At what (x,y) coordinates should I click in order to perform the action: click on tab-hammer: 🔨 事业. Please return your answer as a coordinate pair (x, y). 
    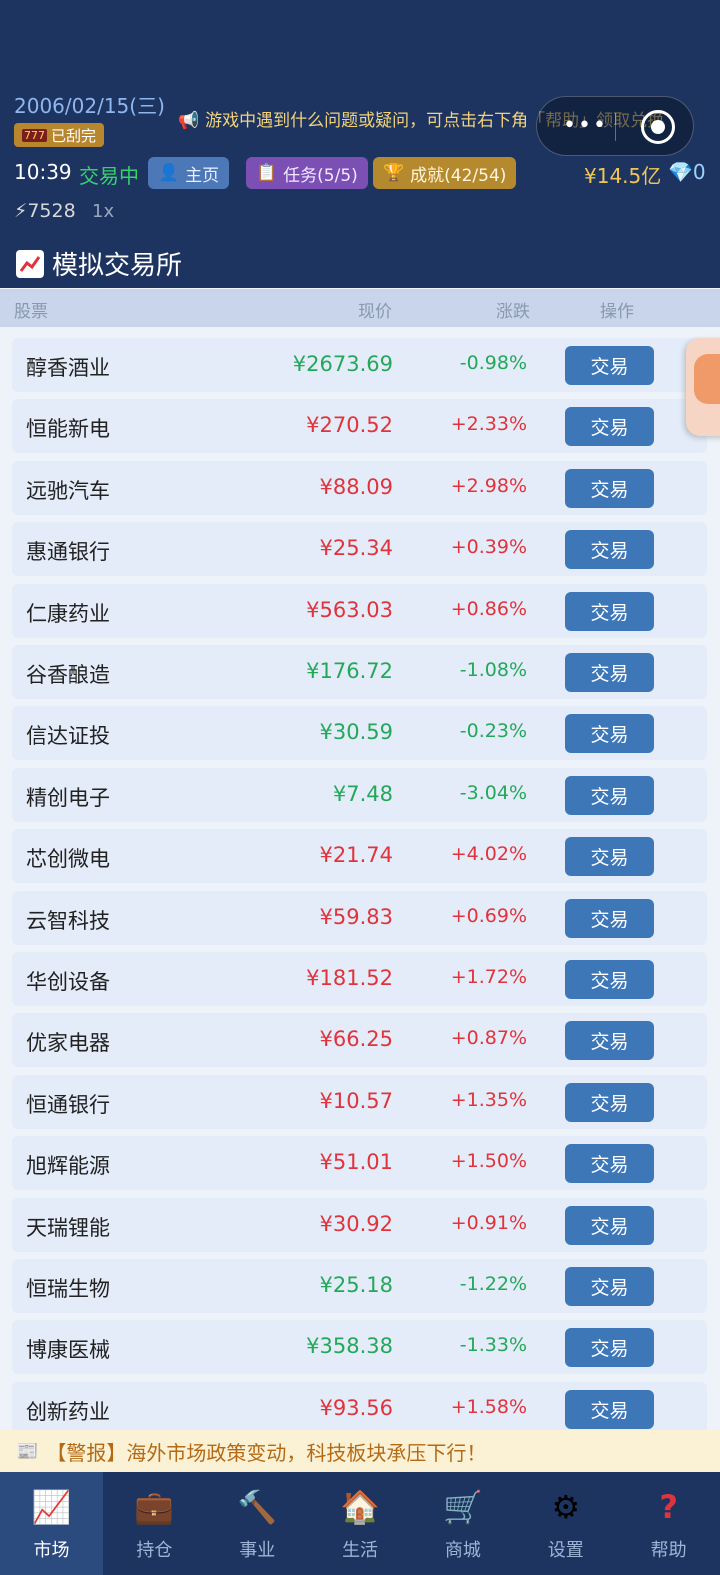
    Looking at the image, I should click on (257, 1523).